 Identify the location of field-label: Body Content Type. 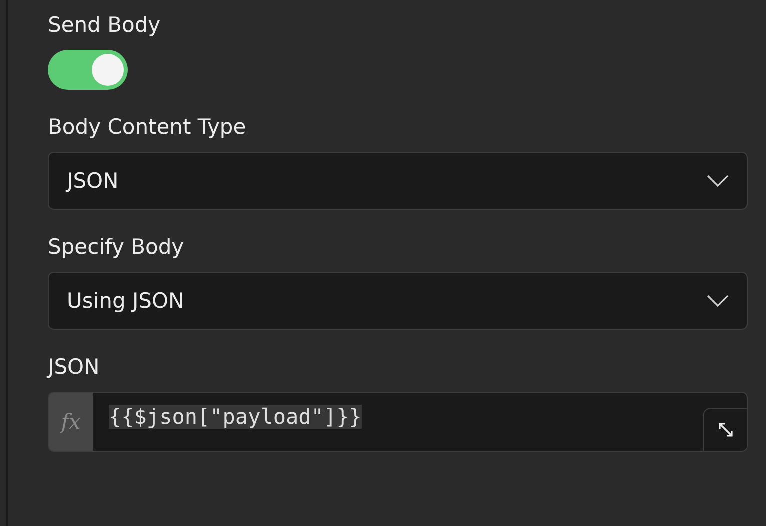
(148, 127).